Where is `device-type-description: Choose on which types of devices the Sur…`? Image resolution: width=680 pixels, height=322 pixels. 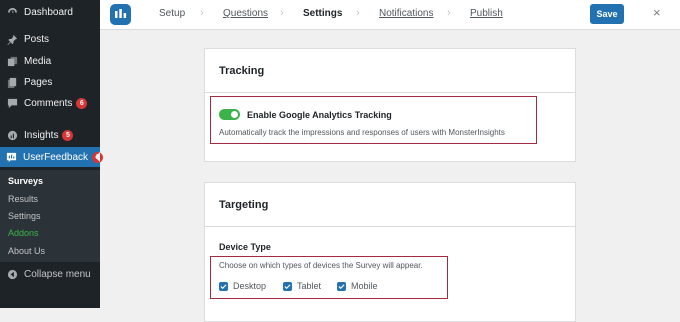
device-type-description: Choose on which types of devices the Sur… is located at coordinates (321, 265).